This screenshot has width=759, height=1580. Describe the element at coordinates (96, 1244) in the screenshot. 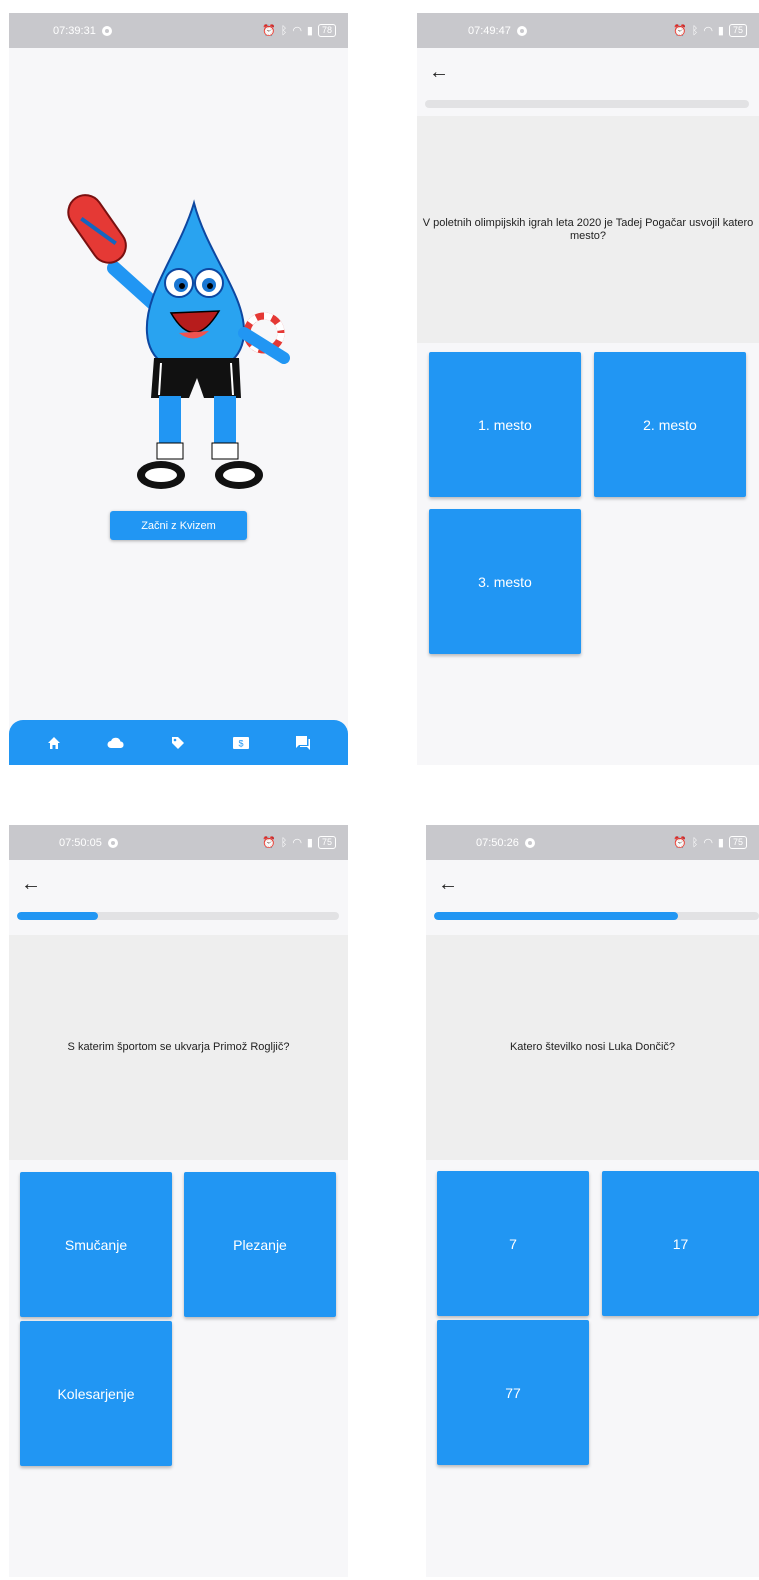

I see `answer-button-1: Smučanje` at that location.